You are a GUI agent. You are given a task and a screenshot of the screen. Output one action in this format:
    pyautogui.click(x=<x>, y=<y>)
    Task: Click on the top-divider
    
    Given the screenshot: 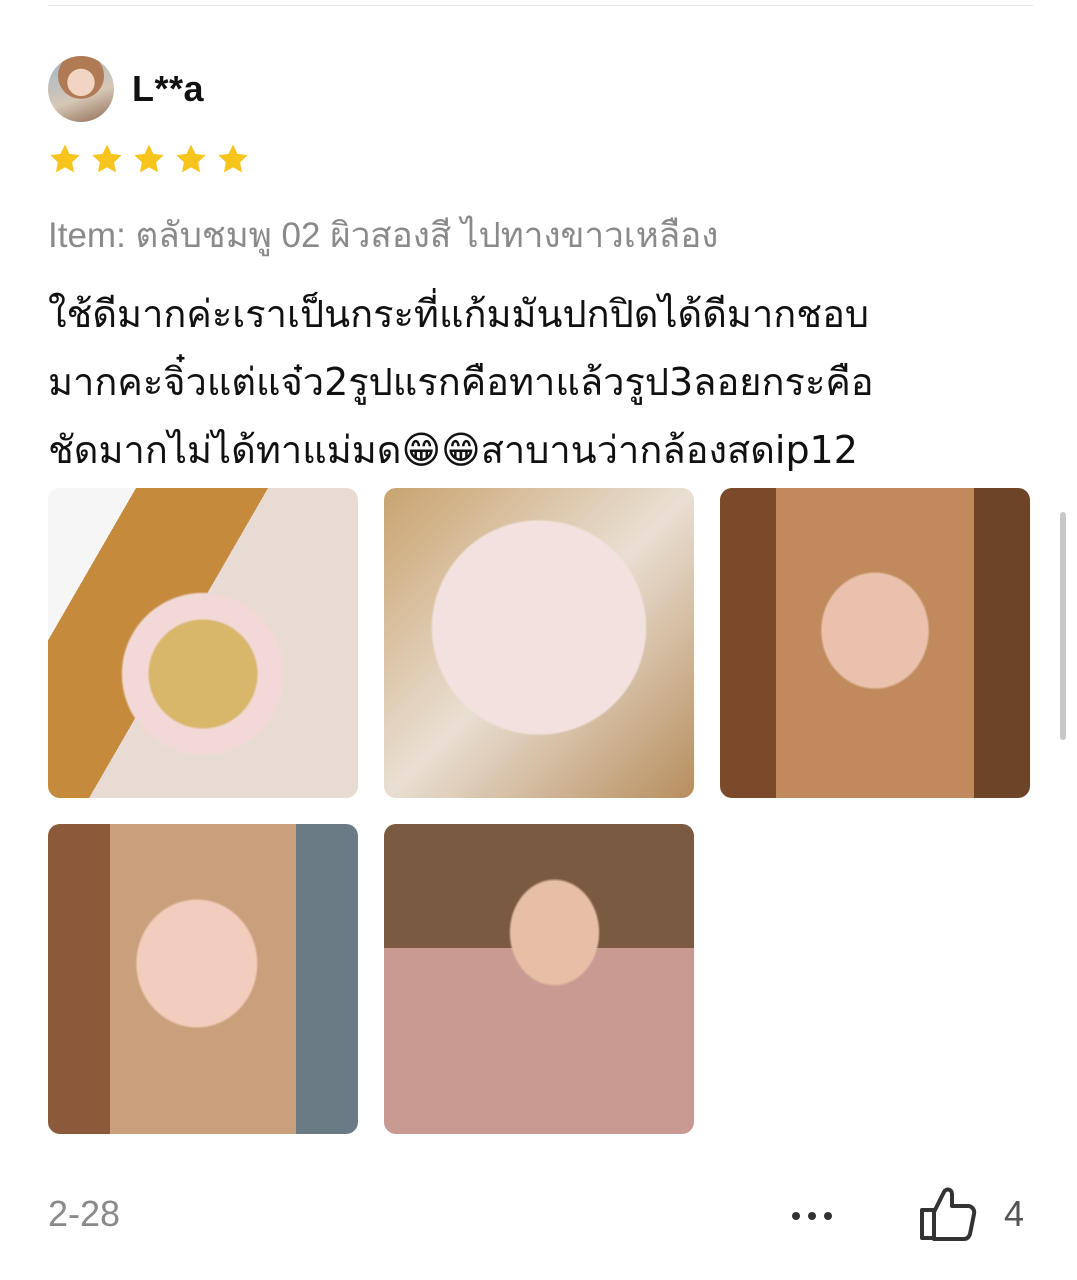 What is the action you would take?
    pyautogui.click(x=540, y=5)
    